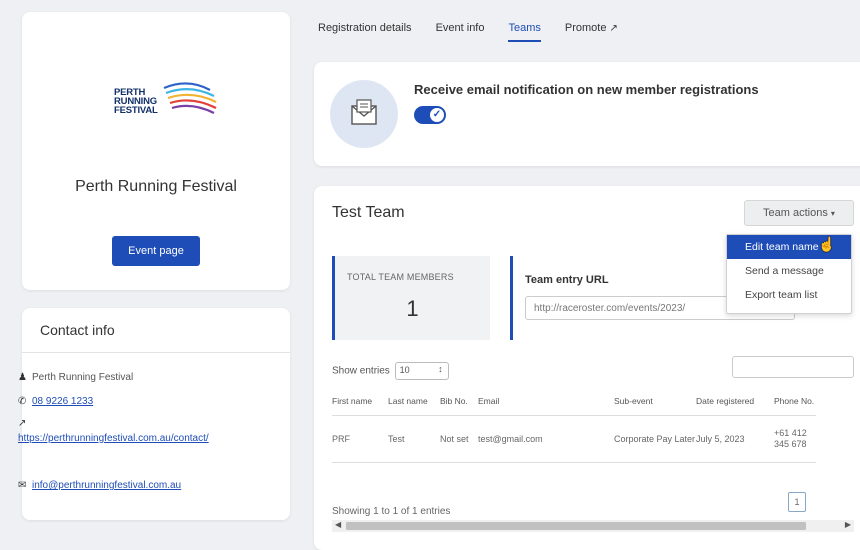 The width and height of the screenshot is (860, 550). Describe the element at coordinates (404, 370) in the screenshot. I see `entries-select-value: 10` at that location.